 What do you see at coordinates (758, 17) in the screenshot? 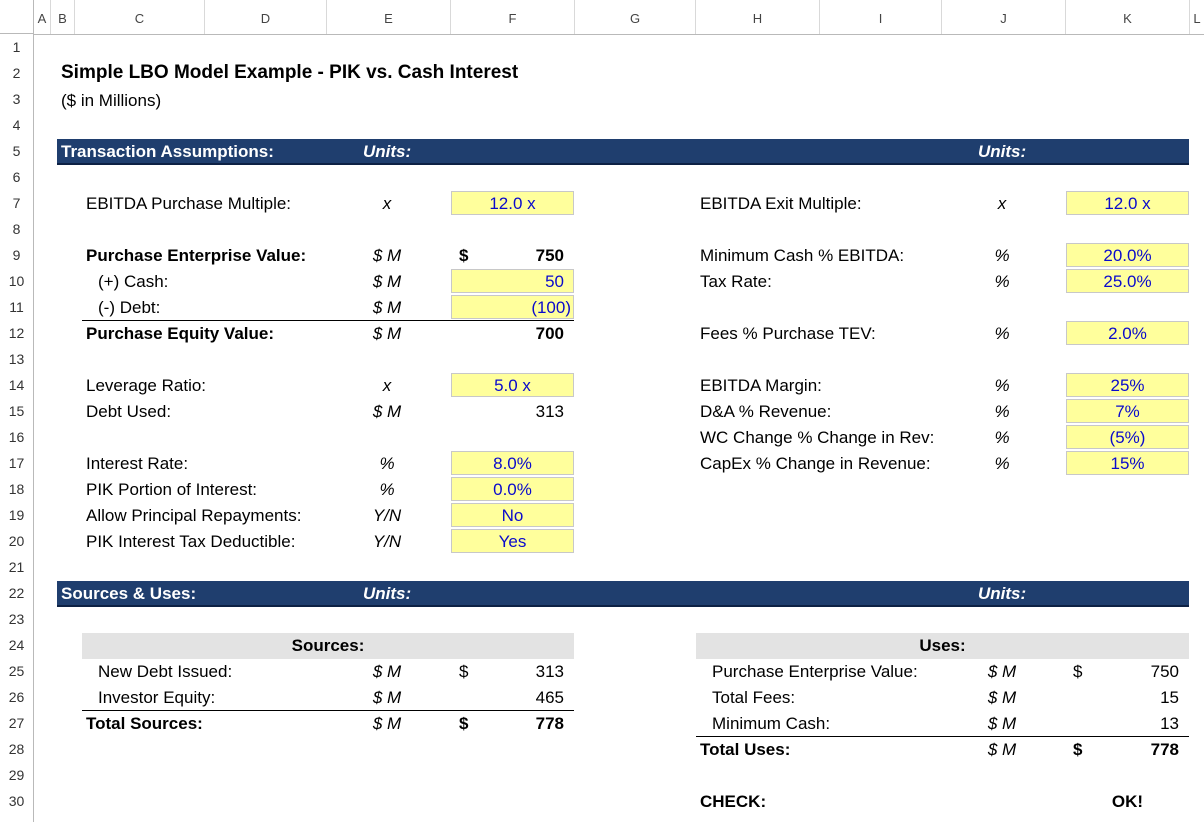
I see `column-header-h: H` at bounding box center [758, 17].